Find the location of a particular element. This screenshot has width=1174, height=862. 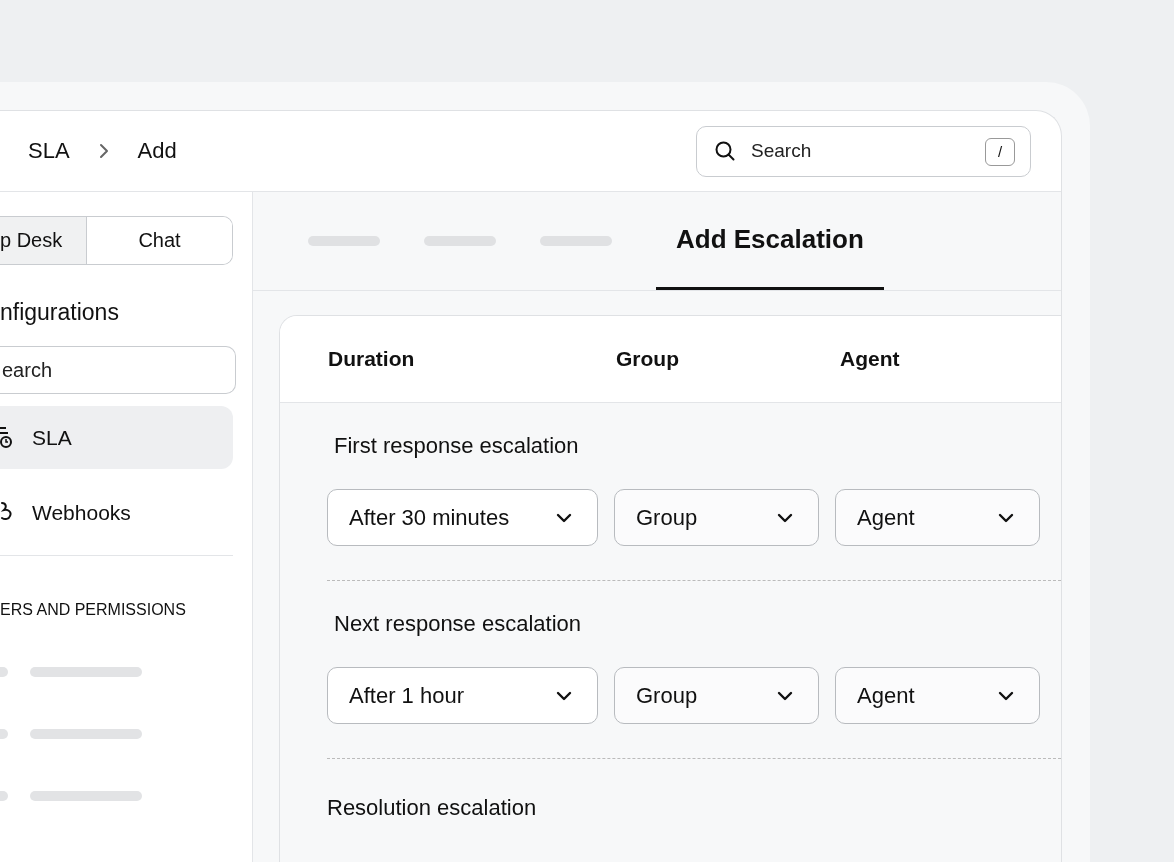

tab: Add Escalation is located at coordinates (770, 241).